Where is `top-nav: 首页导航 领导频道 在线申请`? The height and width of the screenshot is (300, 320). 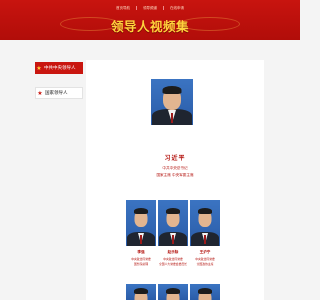 top-nav: 首页导航 领导频道 在线申请 is located at coordinates (150, 8).